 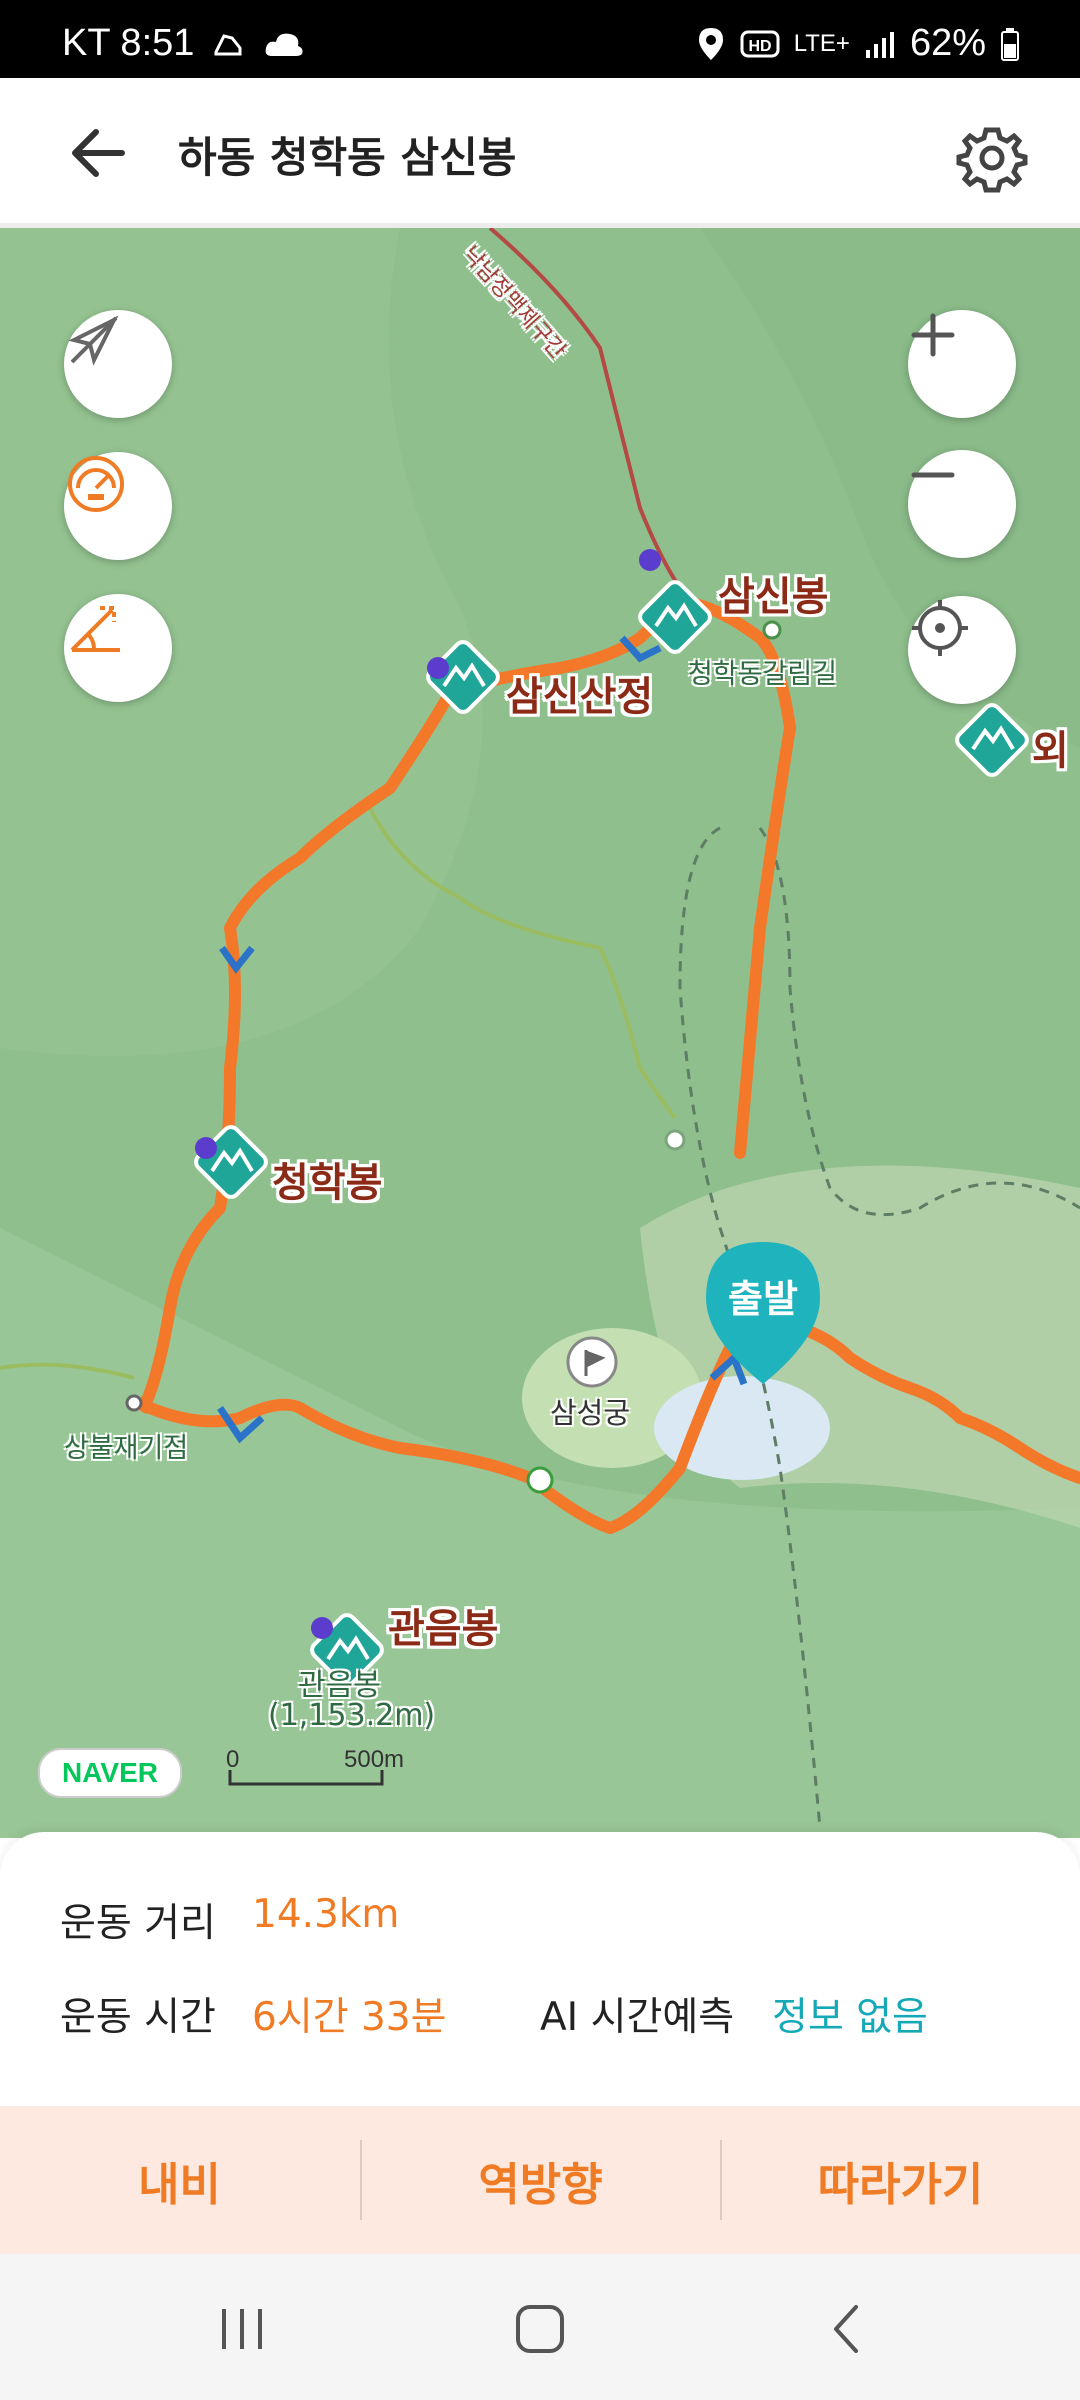 What do you see at coordinates (962, 364) in the screenshot?
I see `zoom-in-button` at bounding box center [962, 364].